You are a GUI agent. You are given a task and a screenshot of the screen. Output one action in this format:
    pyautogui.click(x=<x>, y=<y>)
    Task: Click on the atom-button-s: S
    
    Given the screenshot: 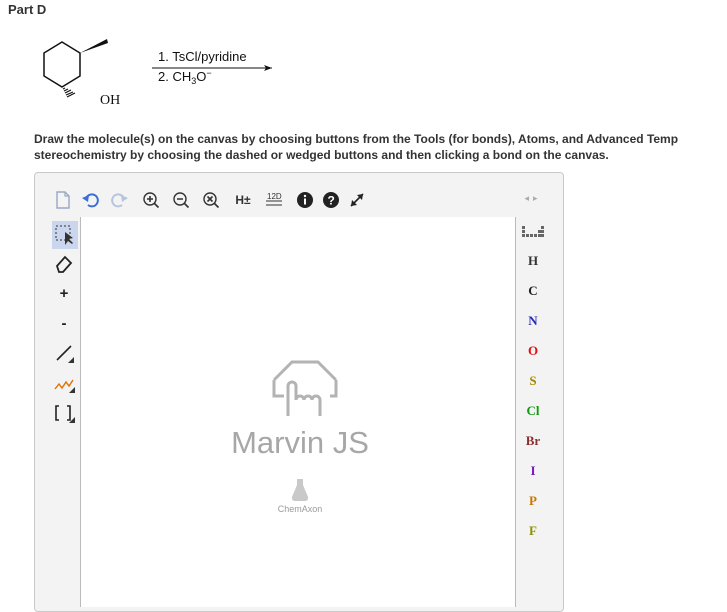 What is the action you would take?
    pyautogui.click(x=533, y=381)
    